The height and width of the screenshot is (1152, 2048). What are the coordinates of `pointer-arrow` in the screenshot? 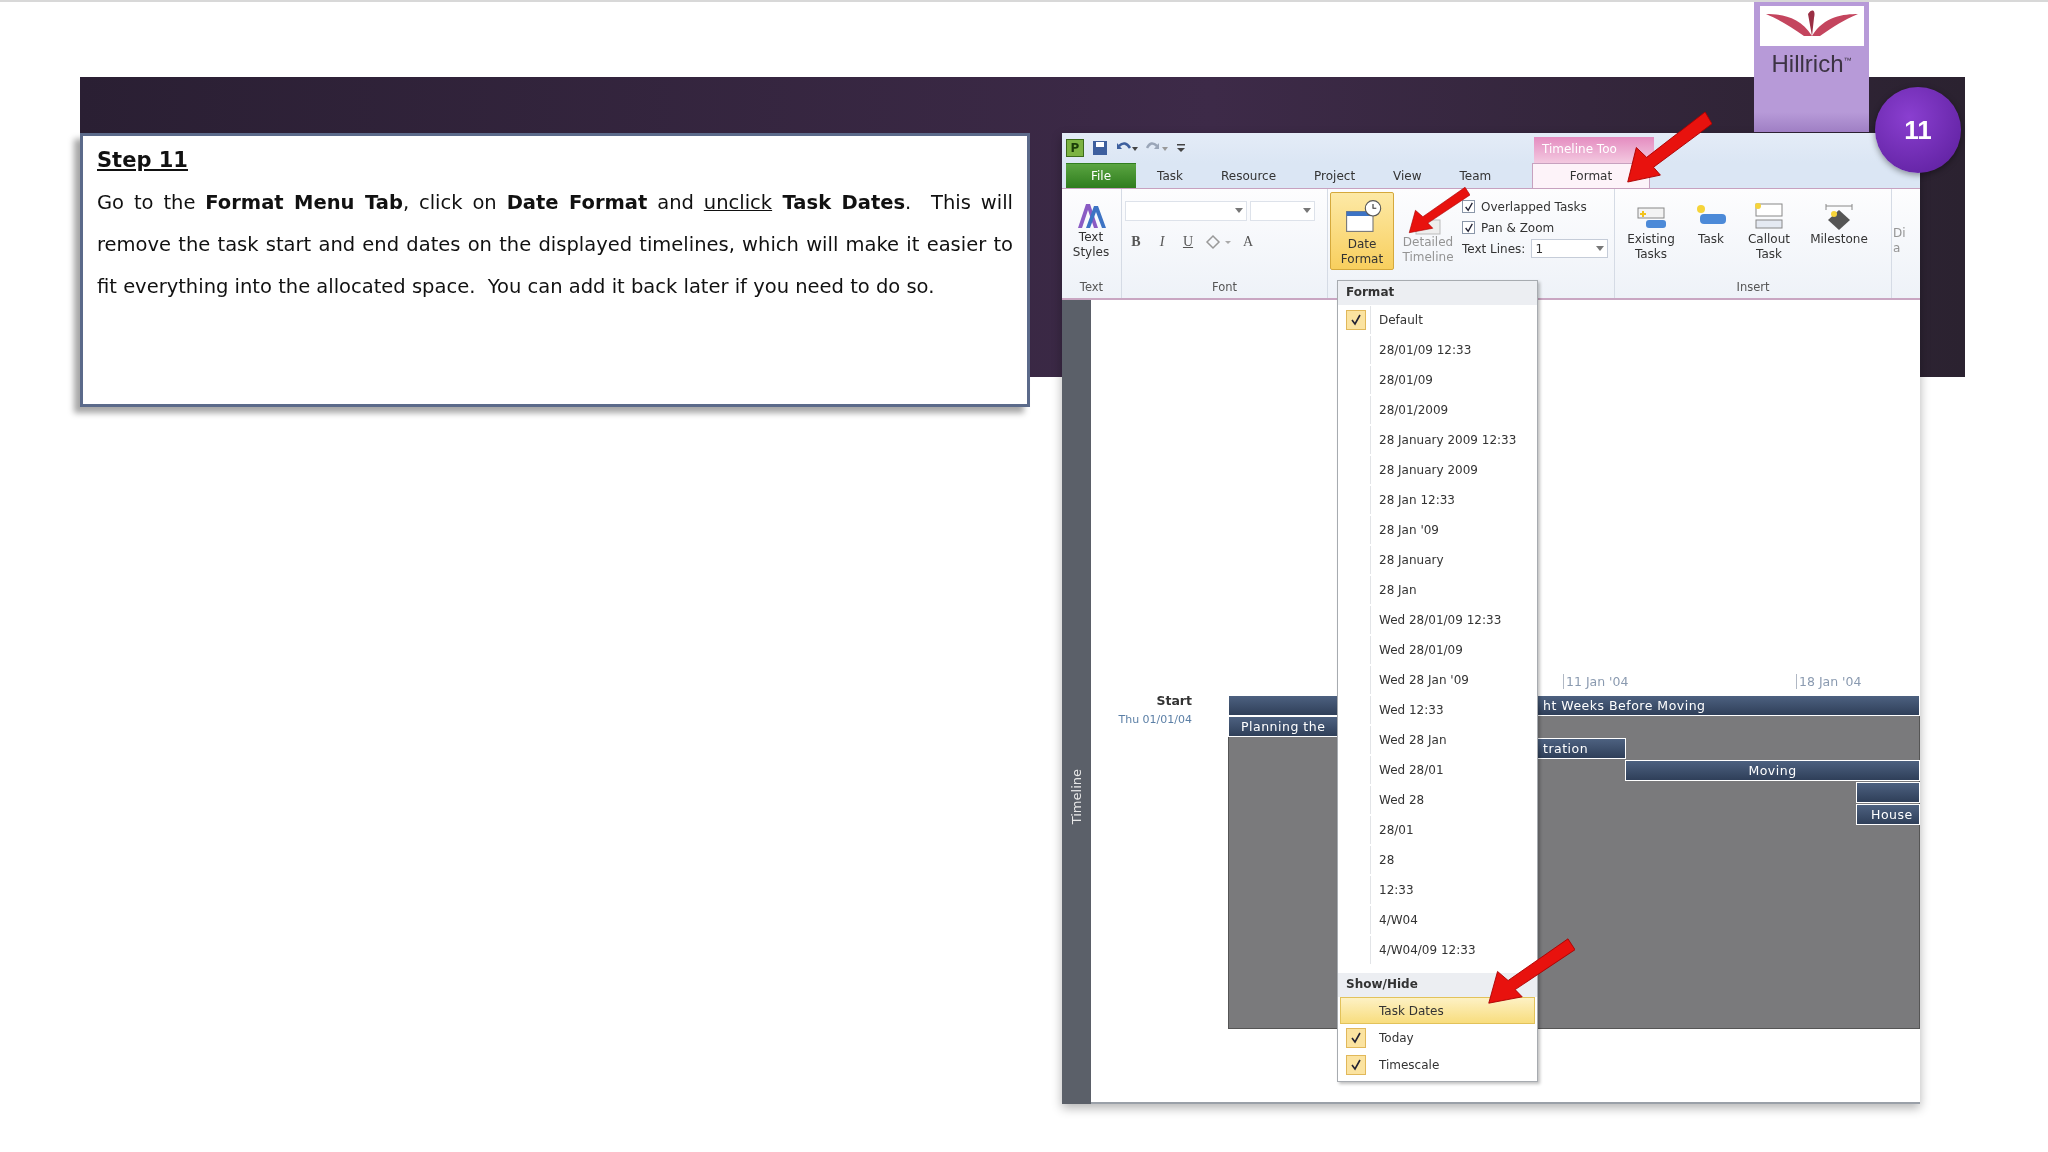 It's located at (1439, 210).